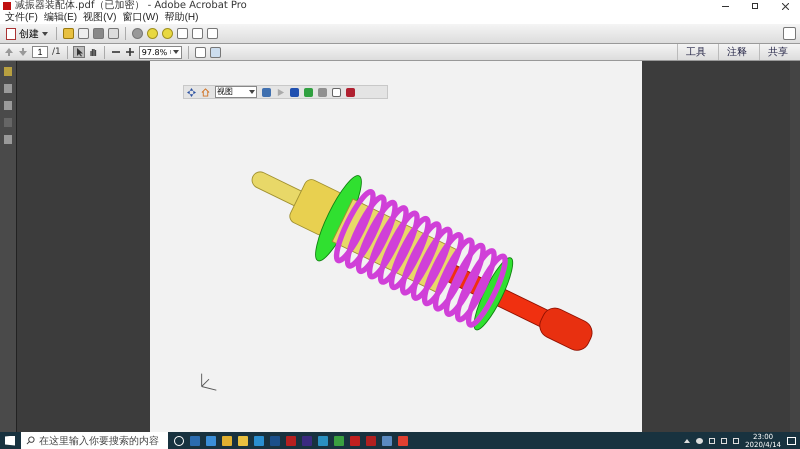 Image resolution: width=800 pixels, height=449 pixels. Describe the element at coordinates (695, 52) in the screenshot. I see `pane-tab: 工具` at that location.